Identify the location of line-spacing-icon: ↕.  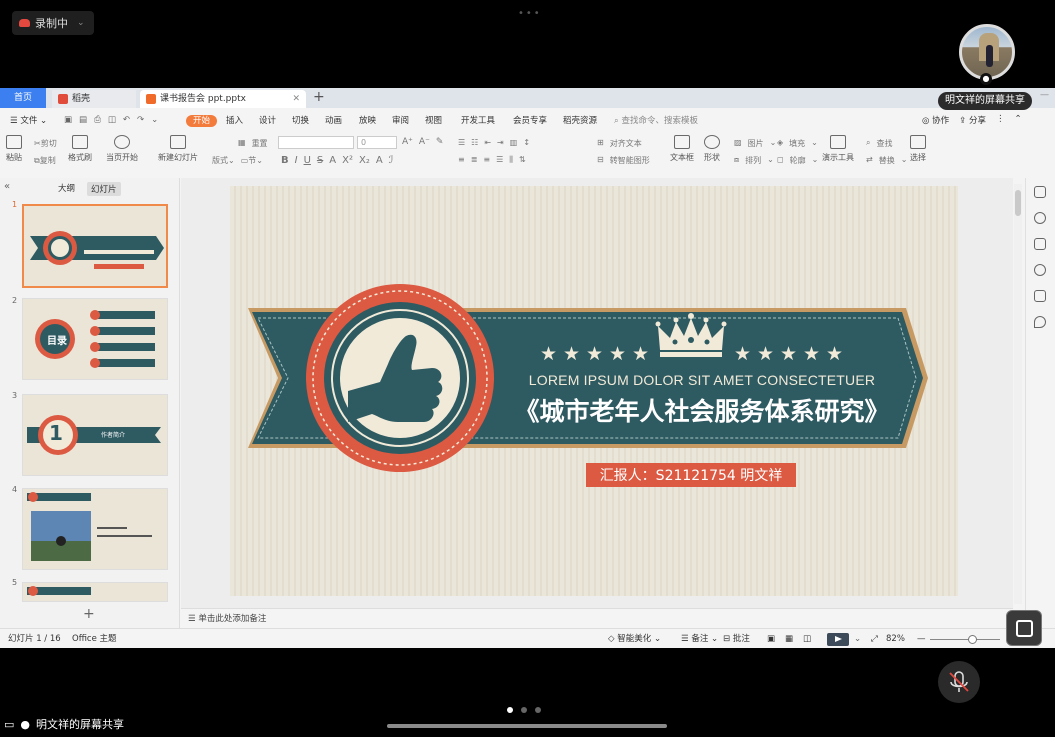
(526, 142).